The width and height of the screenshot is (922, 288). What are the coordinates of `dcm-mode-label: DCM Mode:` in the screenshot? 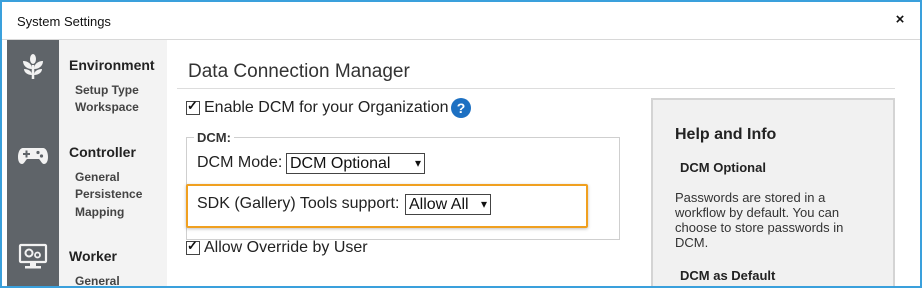 It's located at (240, 162).